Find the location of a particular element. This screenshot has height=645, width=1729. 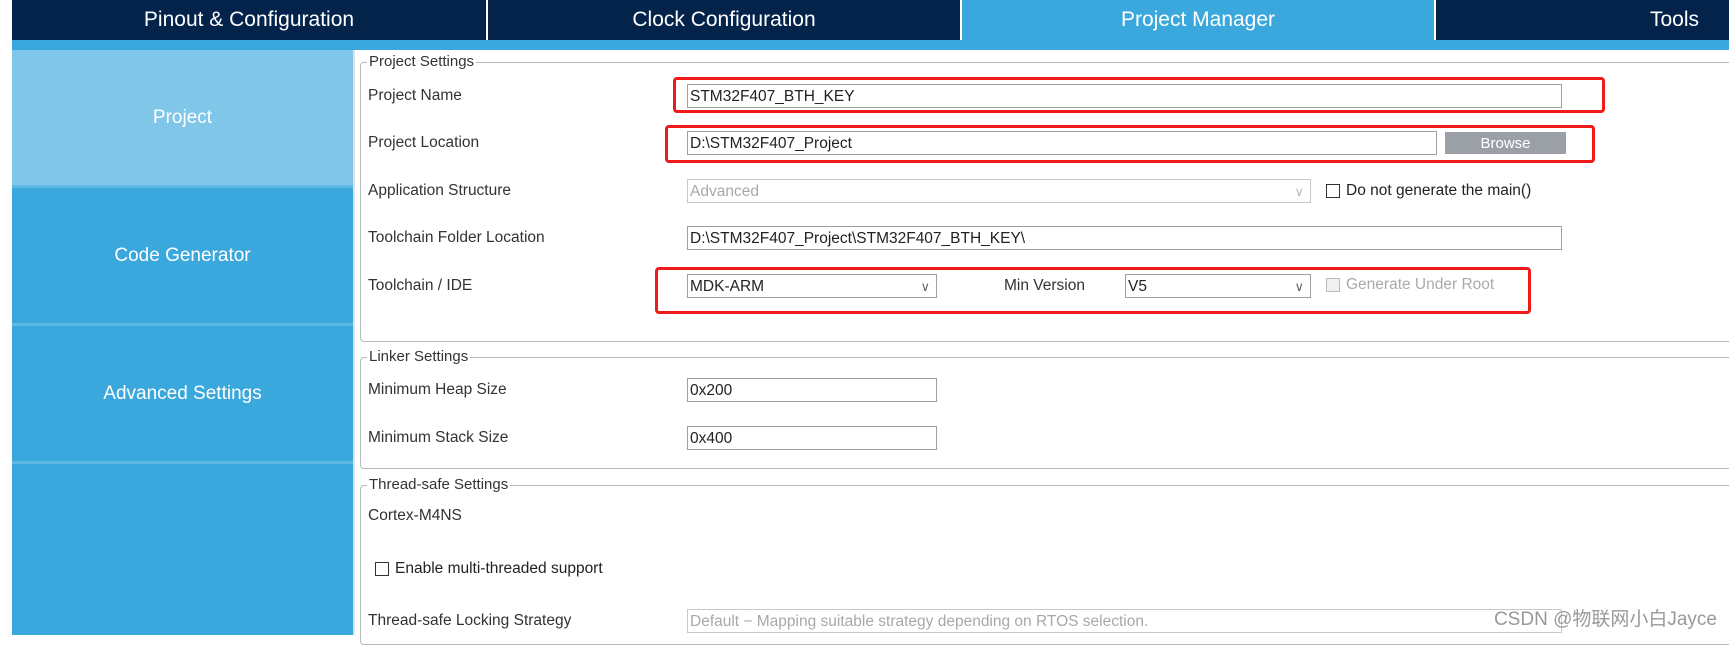

toolchain-folder-label: Toolchain Folder Location is located at coordinates (456, 237).